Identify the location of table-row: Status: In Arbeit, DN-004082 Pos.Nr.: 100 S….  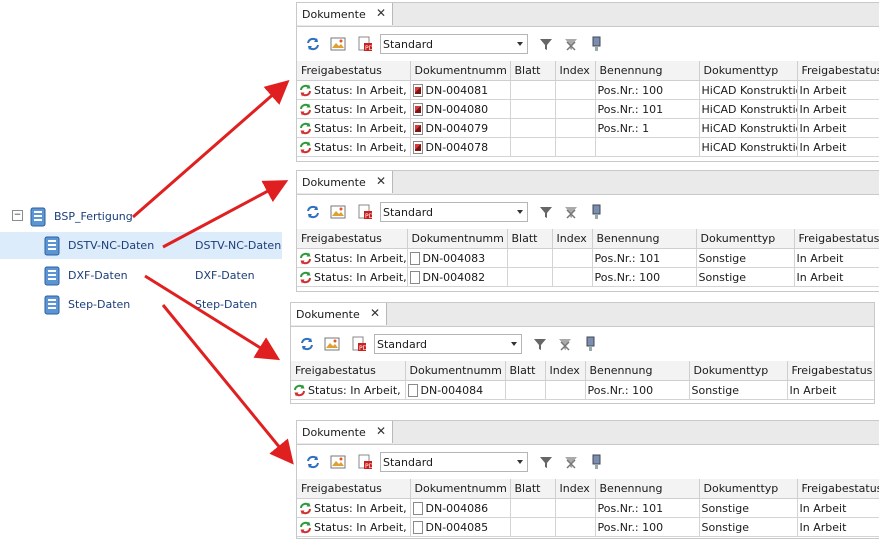
(588, 277).